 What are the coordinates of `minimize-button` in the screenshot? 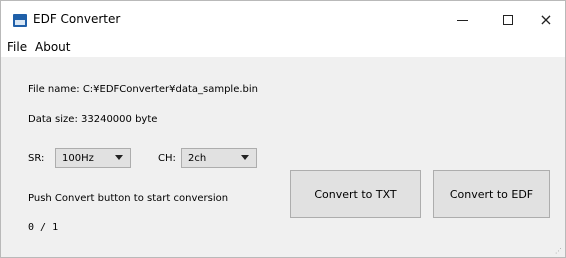 It's located at (462, 20).